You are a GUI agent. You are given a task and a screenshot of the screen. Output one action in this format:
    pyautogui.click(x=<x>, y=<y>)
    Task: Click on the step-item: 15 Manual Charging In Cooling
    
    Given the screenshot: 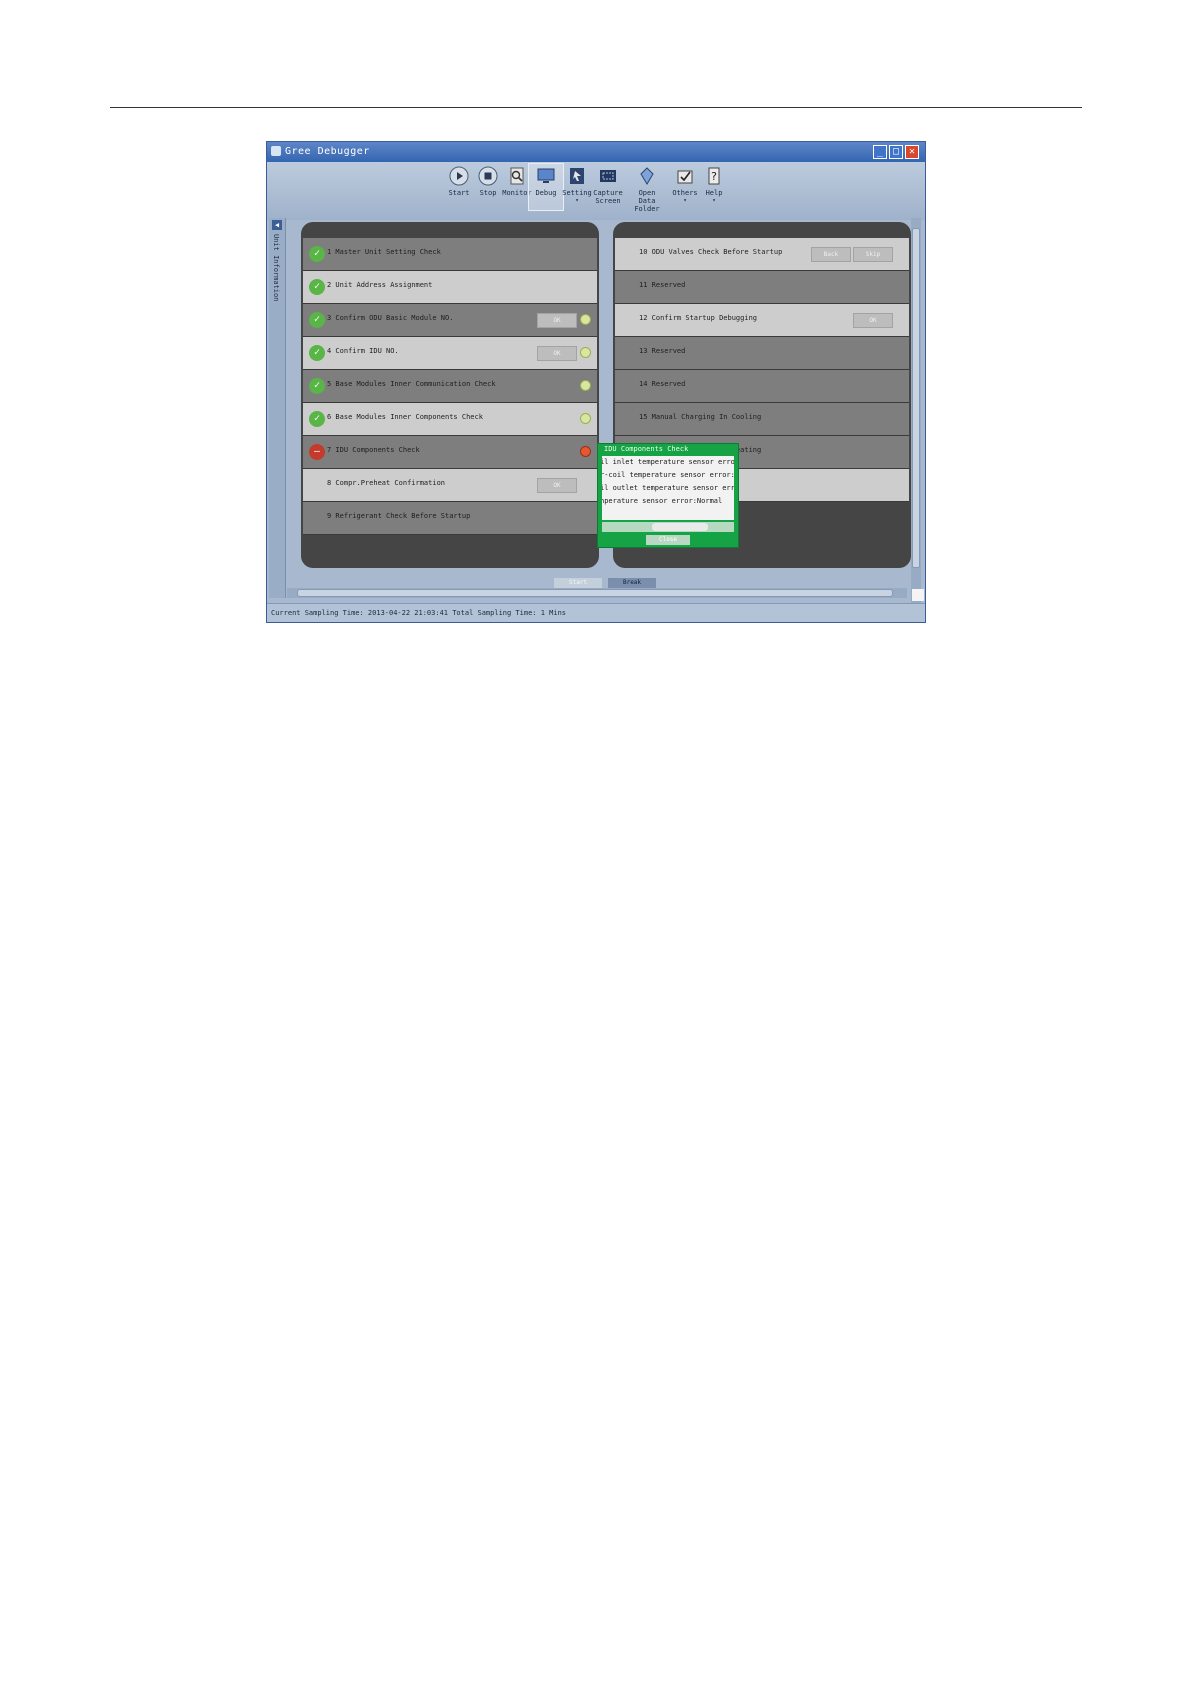 What is the action you would take?
    pyautogui.click(x=762, y=419)
    